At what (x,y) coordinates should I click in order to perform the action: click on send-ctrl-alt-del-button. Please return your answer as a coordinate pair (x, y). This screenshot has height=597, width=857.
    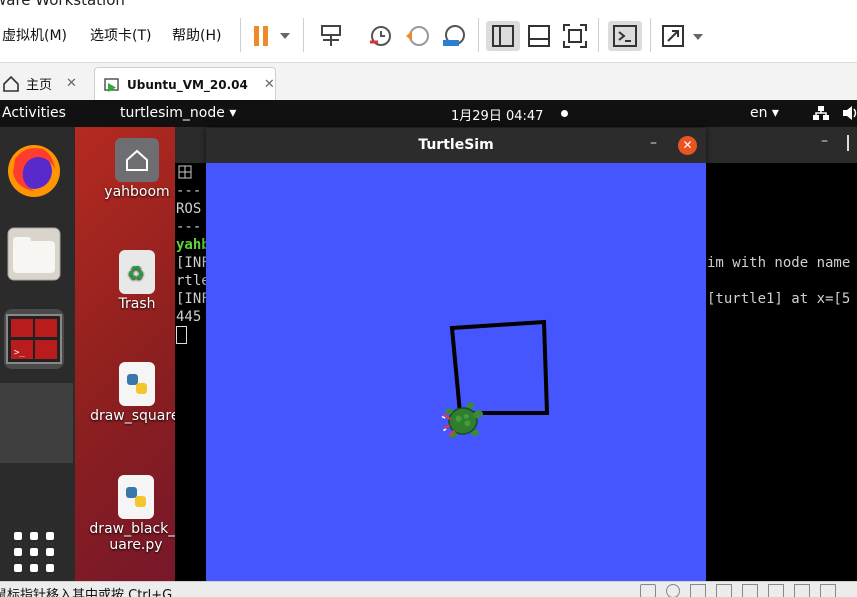
    Looking at the image, I should click on (331, 36).